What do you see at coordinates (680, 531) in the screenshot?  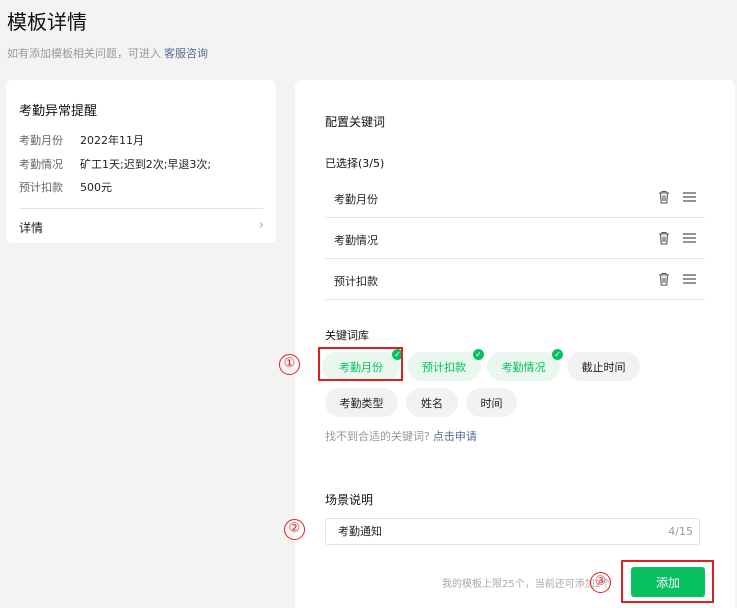 I see `scene-char-count: 4/15` at bounding box center [680, 531].